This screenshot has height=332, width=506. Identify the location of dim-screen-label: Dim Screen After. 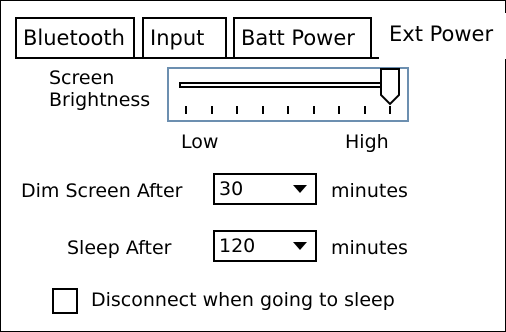
(102, 191).